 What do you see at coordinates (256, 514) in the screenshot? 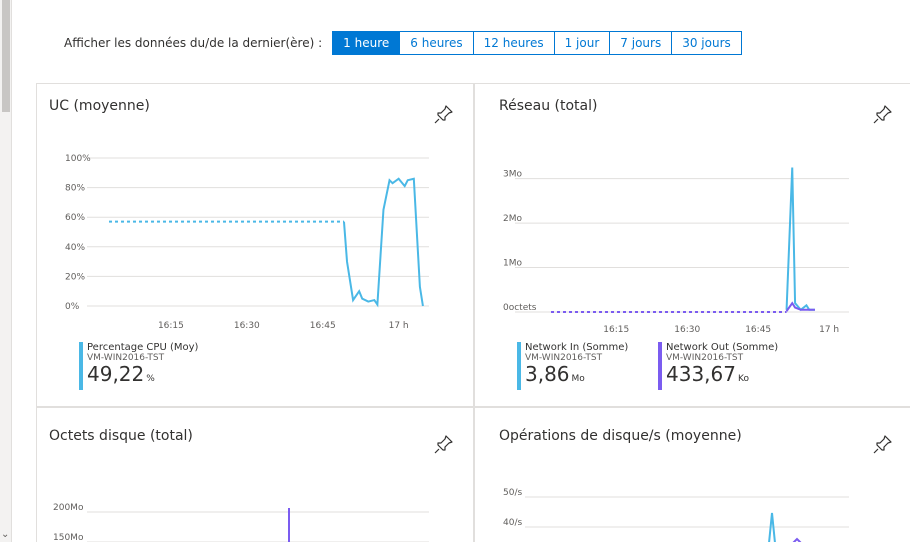
I see `disk-bytes-chart: 200Mo 150Mo` at bounding box center [256, 514].